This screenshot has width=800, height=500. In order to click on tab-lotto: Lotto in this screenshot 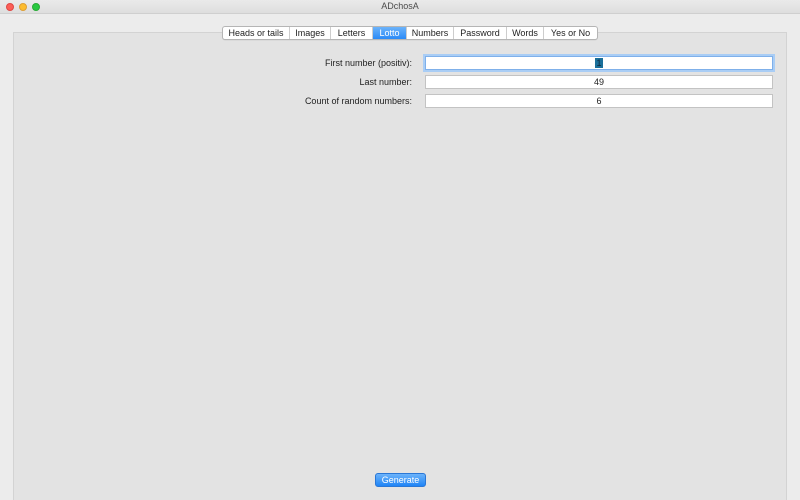, I will do `click(390, 33)`.